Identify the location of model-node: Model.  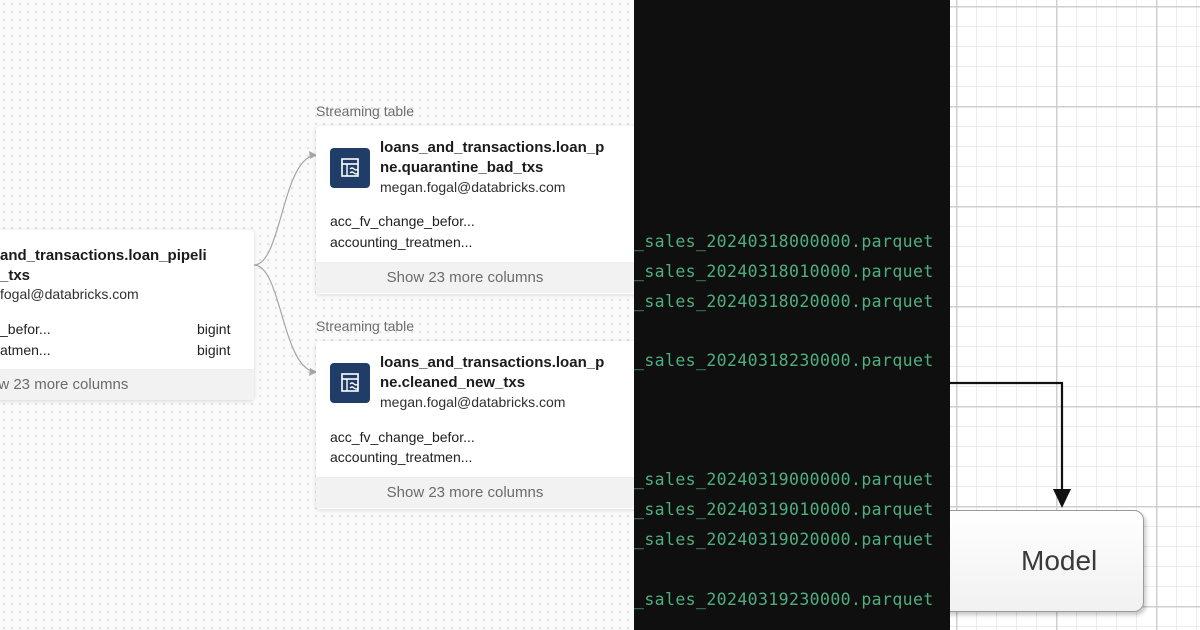
(1047, 561).